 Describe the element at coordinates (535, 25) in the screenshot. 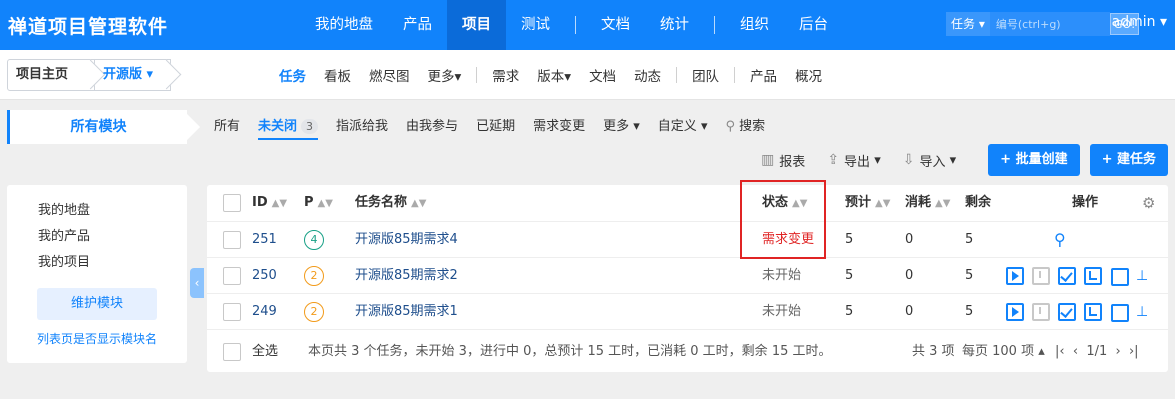

I see `nav-test: 测试` at that location.